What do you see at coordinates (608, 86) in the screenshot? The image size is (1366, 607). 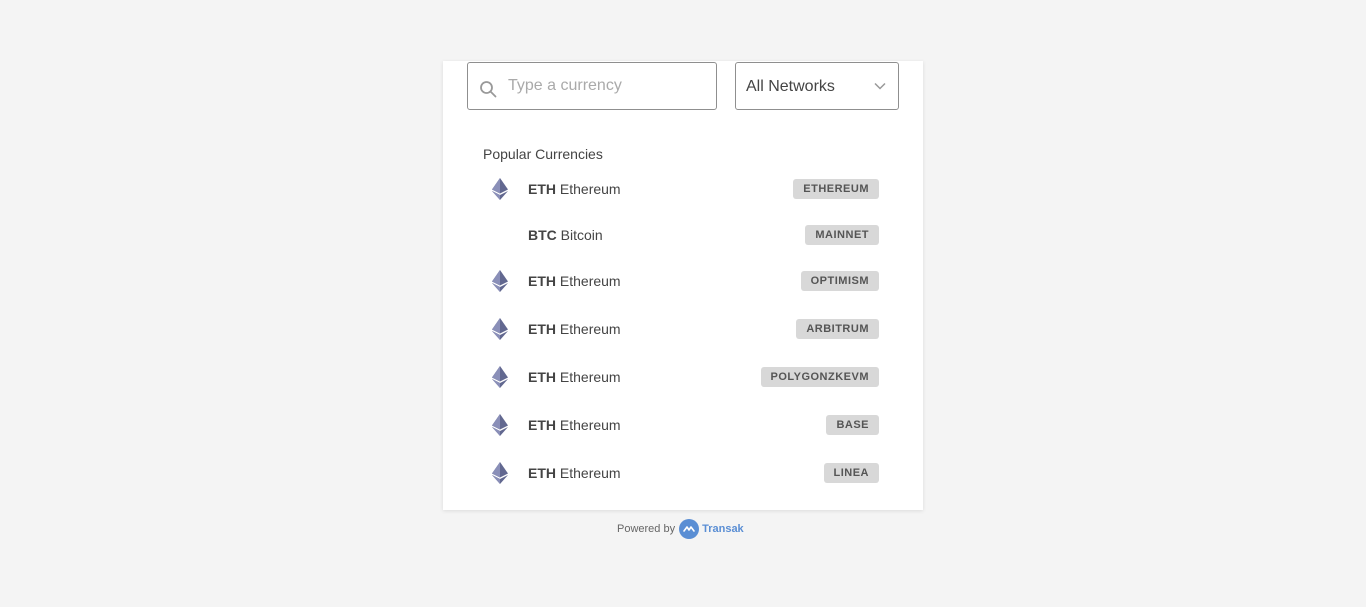 I see `currency-search-input` at bounding box center [608, 86].